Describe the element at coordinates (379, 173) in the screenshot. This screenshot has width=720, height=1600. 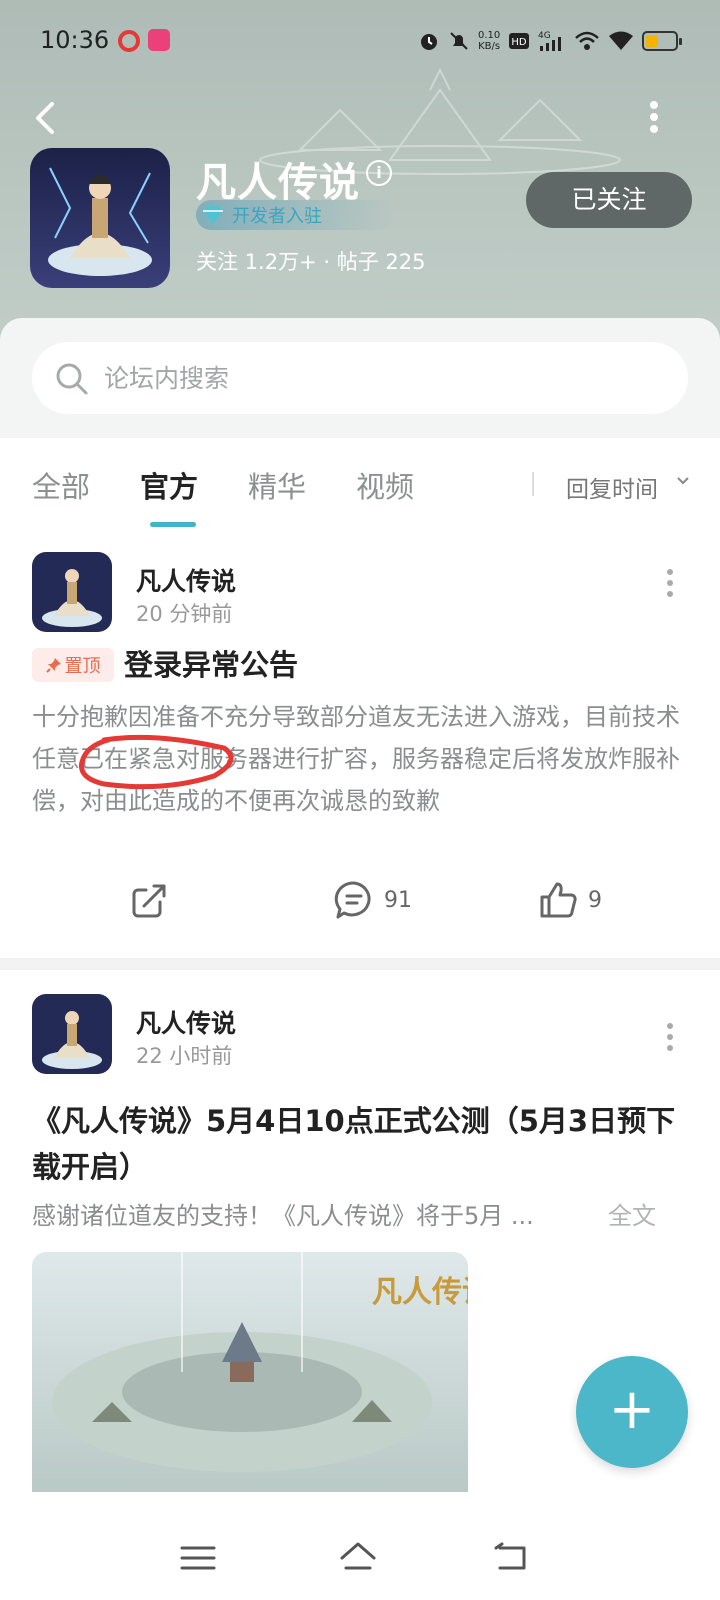
I see `info-icon: i` at that location.